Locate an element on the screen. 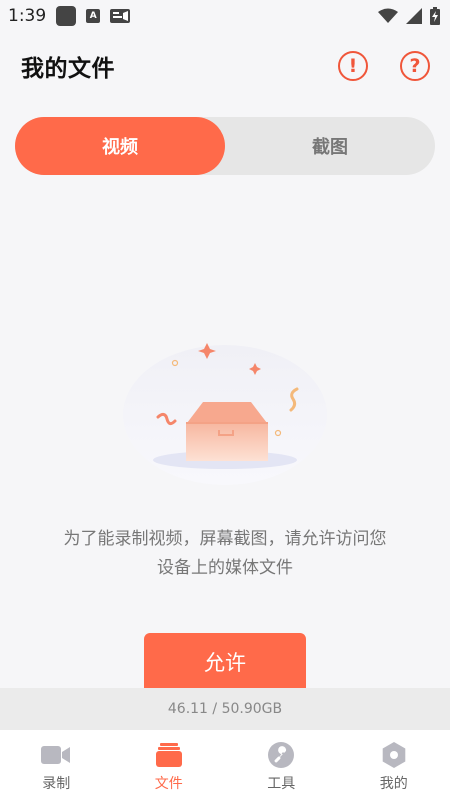 The height and width of the screenshot is (800, 450). nav-label: 录制 is located at coordinates (56, 784).